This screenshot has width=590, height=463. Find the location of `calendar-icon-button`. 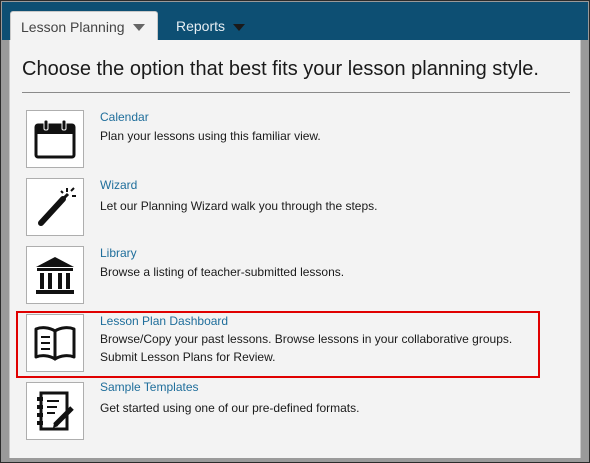

calendar-icon-button is located at coordinates (55, 139).